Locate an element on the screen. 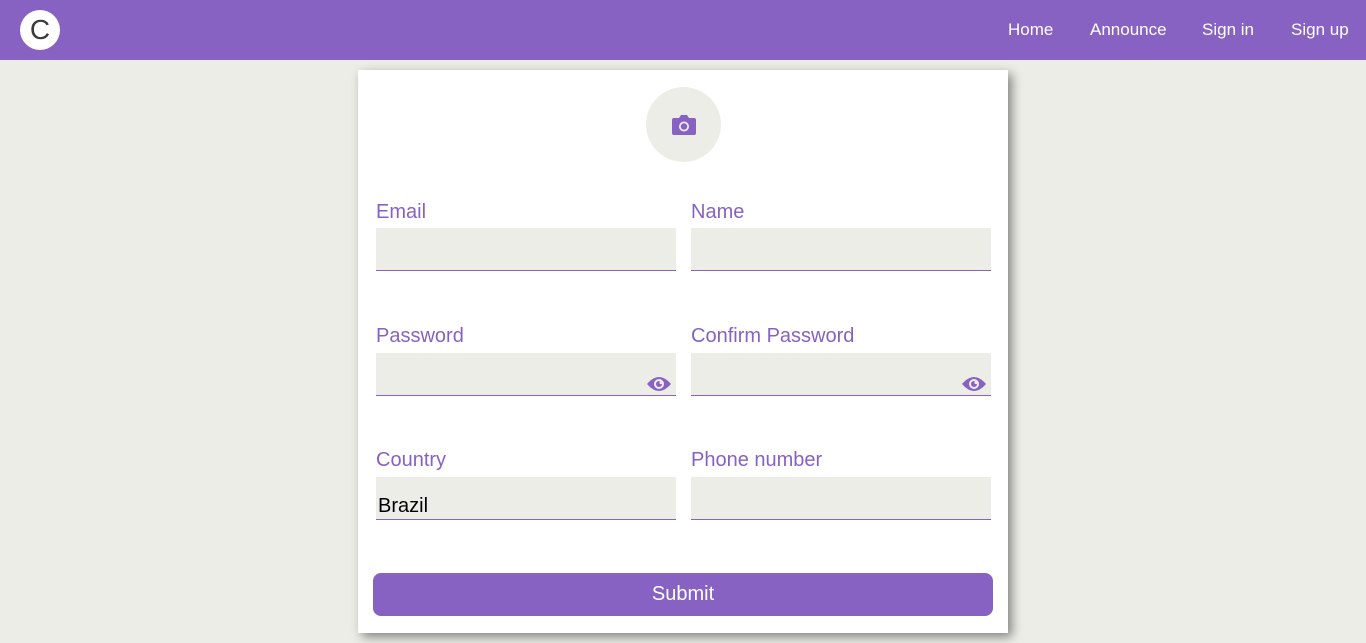 This screenshot has height=643, width=1366. logo: C is located at coordinates (40, 30).